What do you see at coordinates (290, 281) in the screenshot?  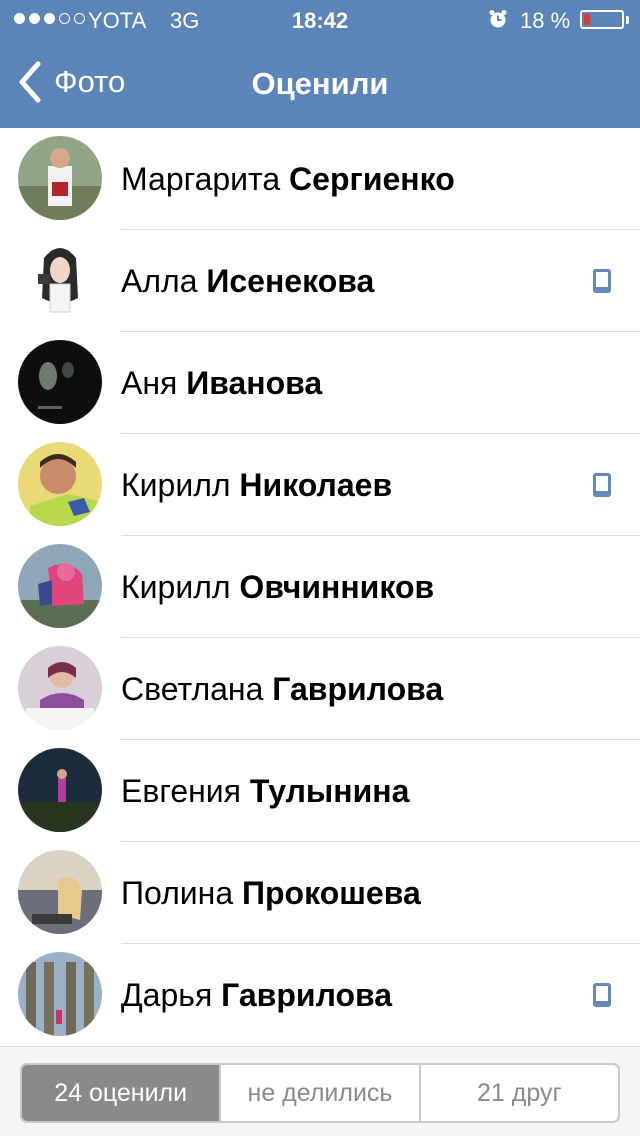 I see `last-name: Исенекова` at bounding box center [290, 281].